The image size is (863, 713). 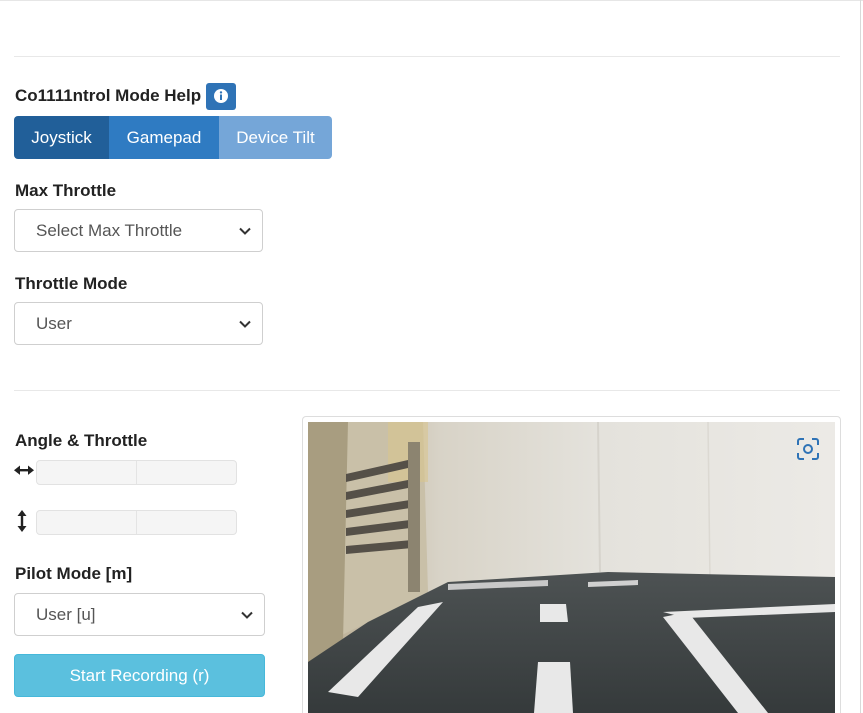 I want to click on control-mode-title: Co1111ntrol Mode Help, so click(x=108, y=95).